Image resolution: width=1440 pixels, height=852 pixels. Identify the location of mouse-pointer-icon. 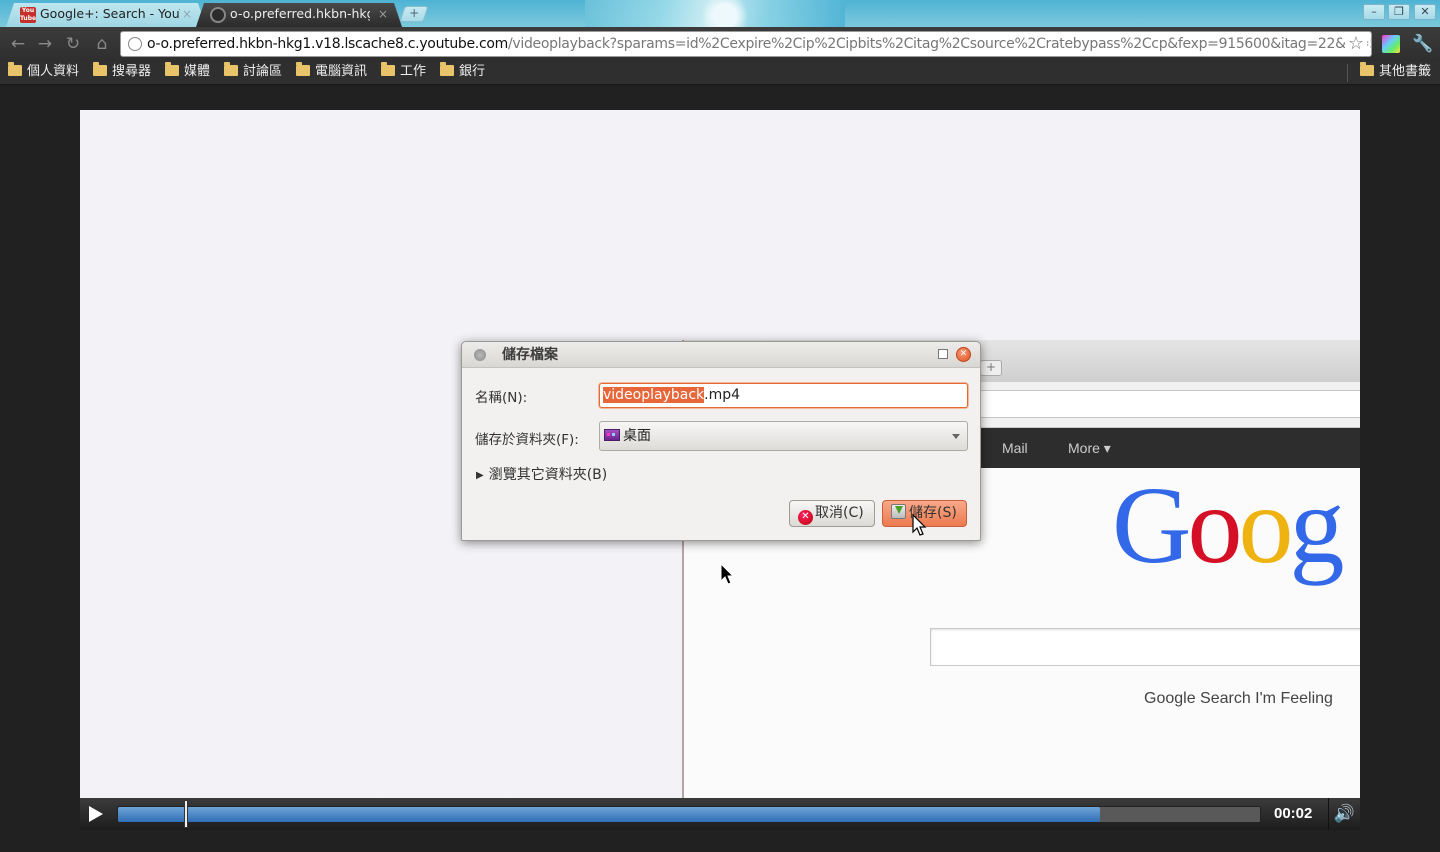
(919, 525).